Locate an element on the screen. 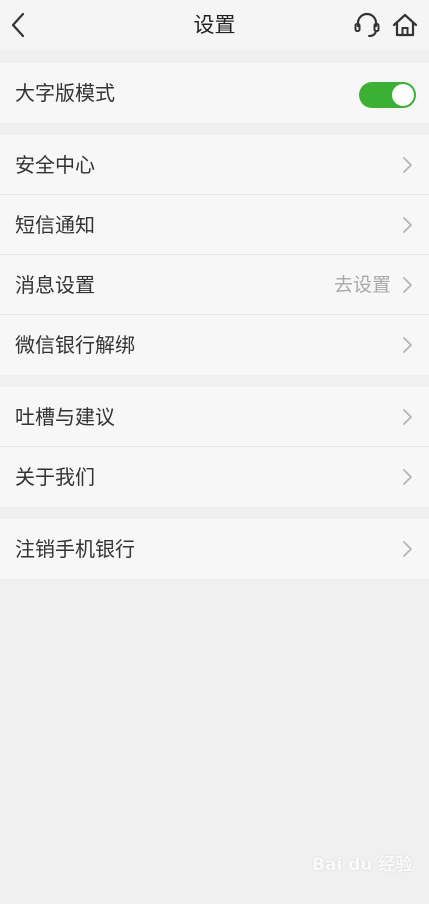 Image resolution: width=429 pixels, height=904 pixels. settings-group-2: 吐槽与建议 关于我们 is located at coordinates (214, 447).